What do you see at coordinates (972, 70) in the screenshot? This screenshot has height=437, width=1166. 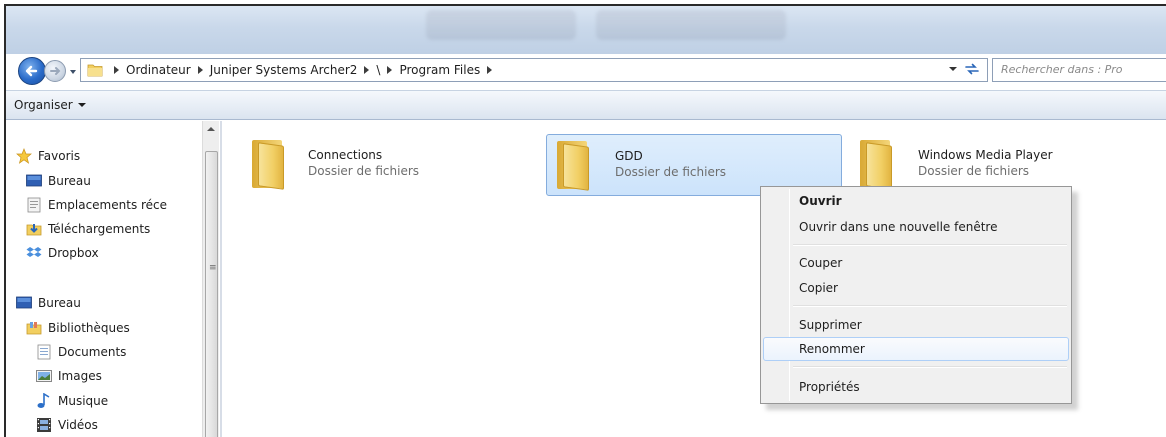 I see `refresh-icon` at bounding box center [972, 70].